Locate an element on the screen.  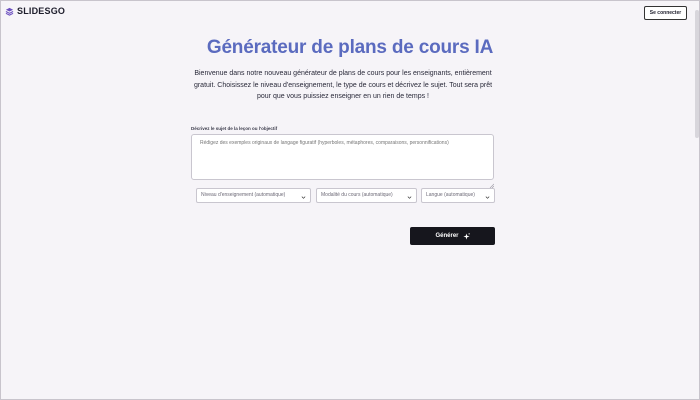
generate-label: Générer is located at coordinates (447, 236).